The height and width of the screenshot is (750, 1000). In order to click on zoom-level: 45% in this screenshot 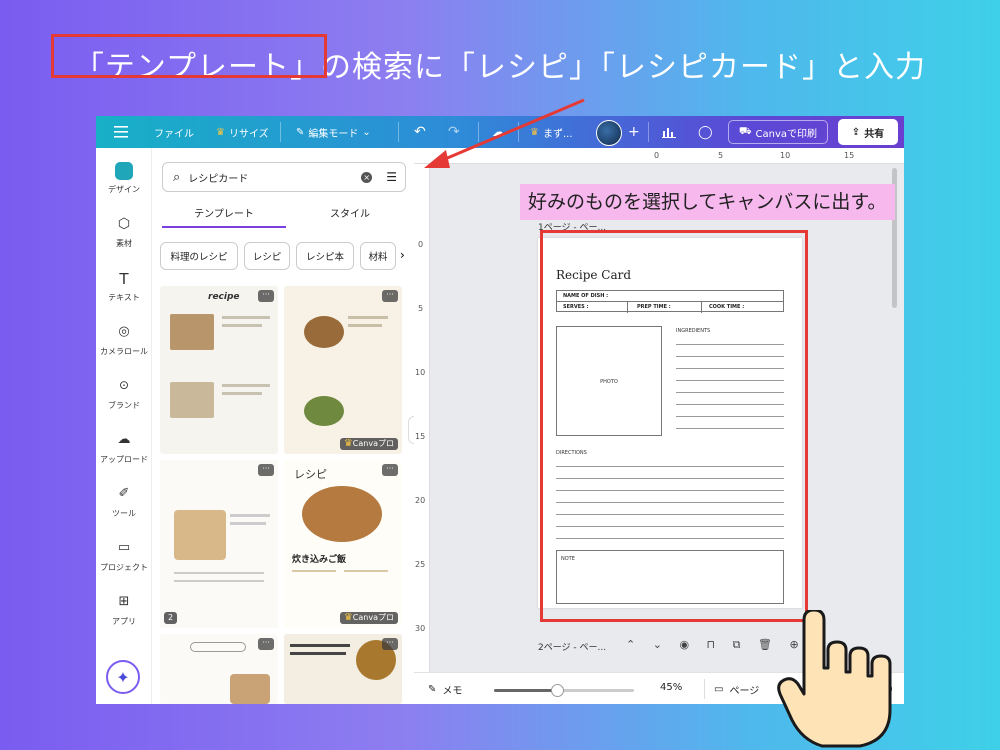, I will do `click(671, 687)`.